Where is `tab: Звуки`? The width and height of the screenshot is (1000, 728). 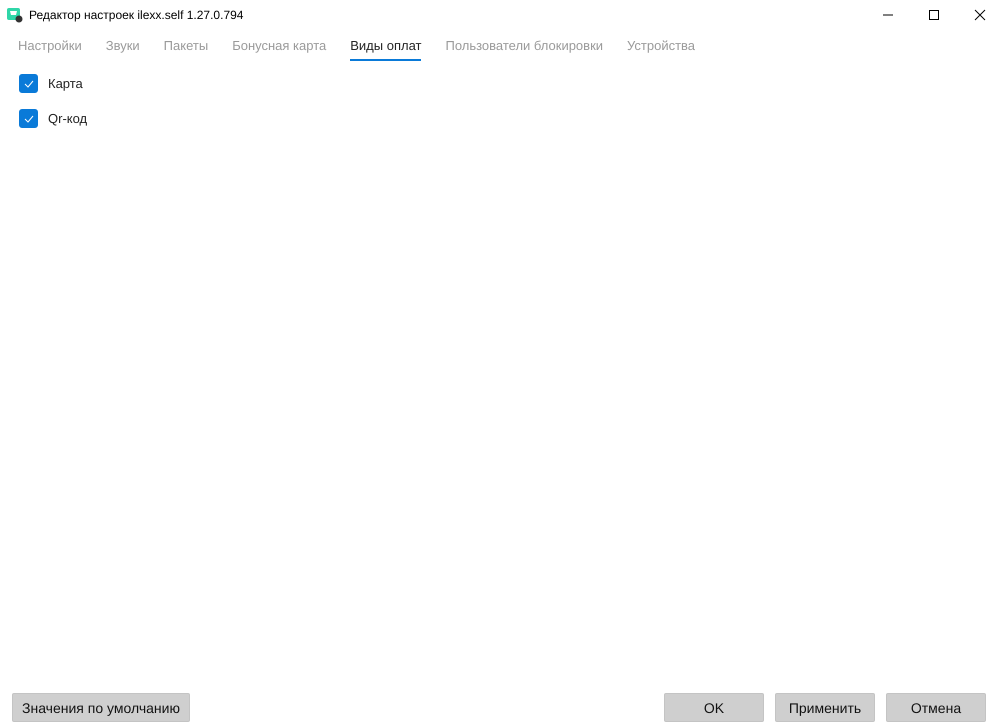 tab: Звуки is located at coordinates (123, 49).